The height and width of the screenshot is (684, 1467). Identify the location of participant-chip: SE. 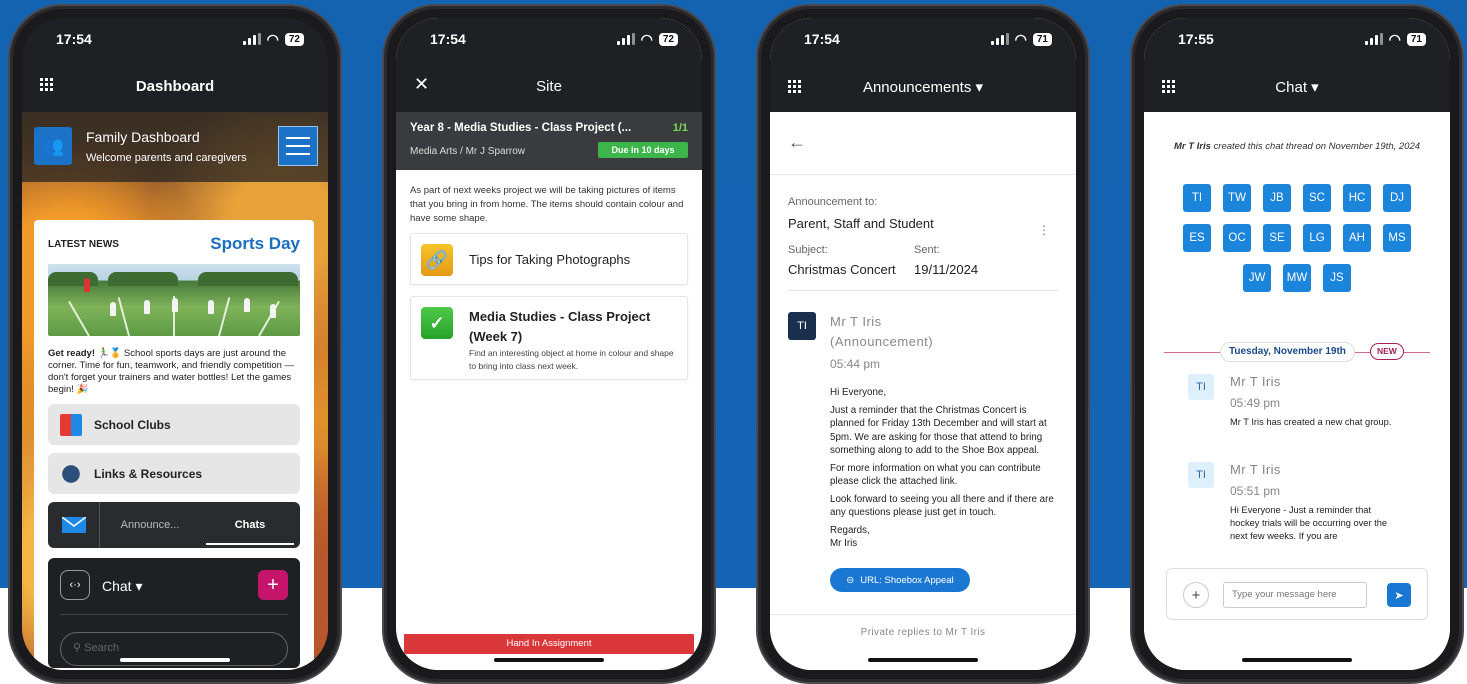
(1277, 238).